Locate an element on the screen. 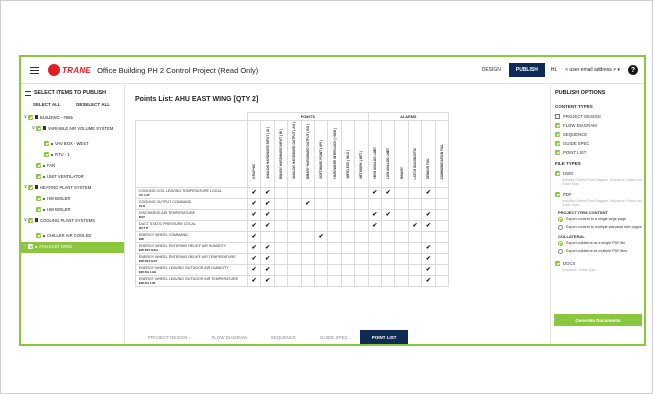  pdf-checkbox-row: PDF is located at coordinates (597, 194).